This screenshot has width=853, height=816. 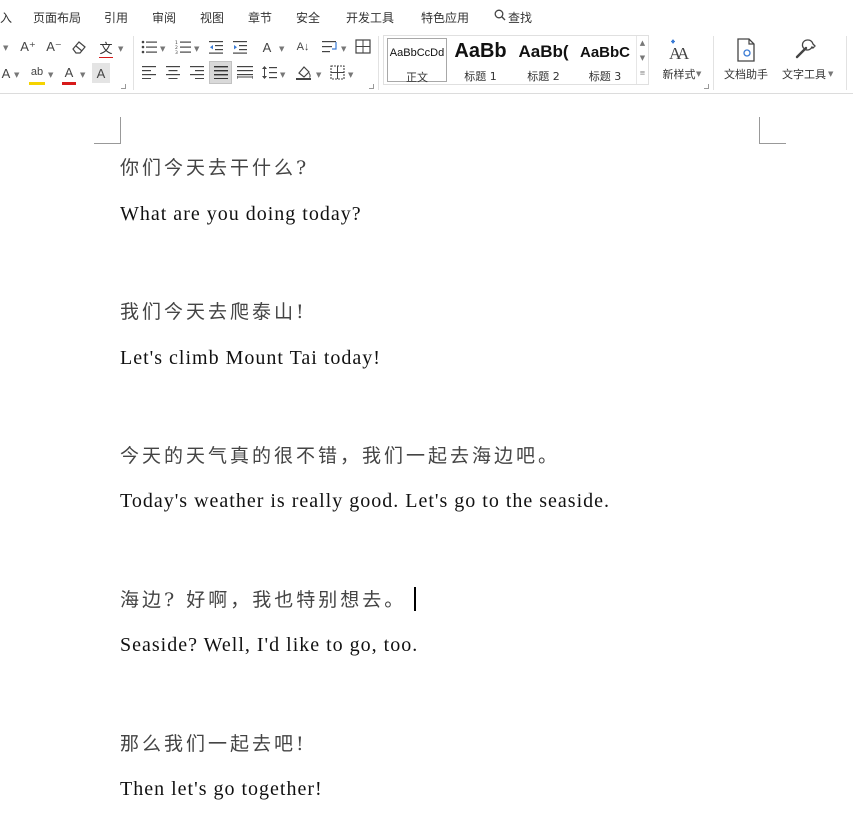 I want to click on pinyin-guide-button: 文, so click(x=106, y=47).